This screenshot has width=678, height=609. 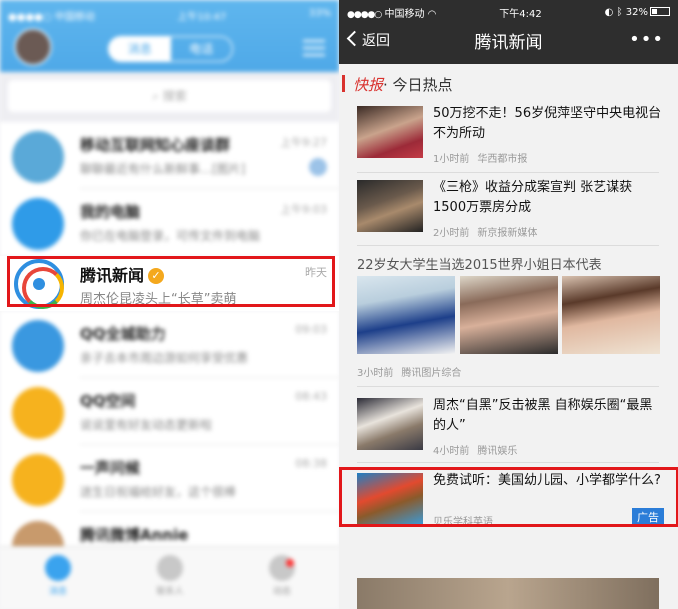 I want to click on chat-name: 腾讯微博Annie, so click(x=134, y=535).